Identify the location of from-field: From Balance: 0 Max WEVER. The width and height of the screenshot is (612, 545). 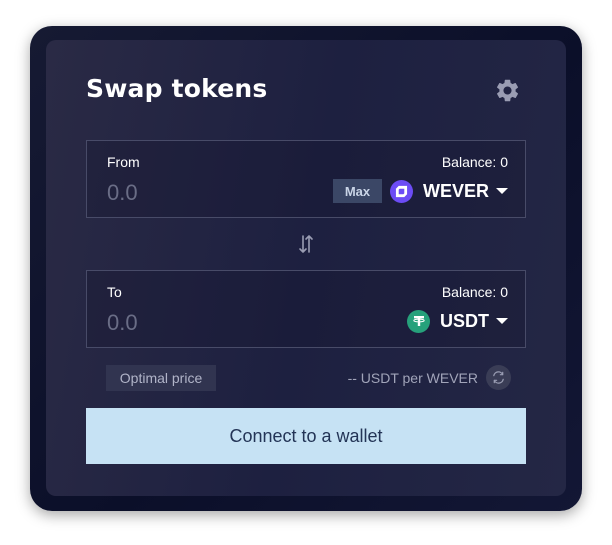
(306, 179).